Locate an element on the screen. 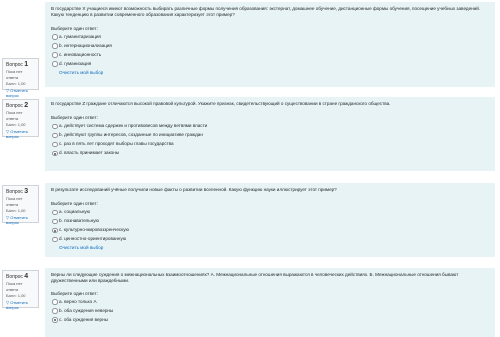  option-label: b. оба суждения неверны is located at coordinates (86, 310).